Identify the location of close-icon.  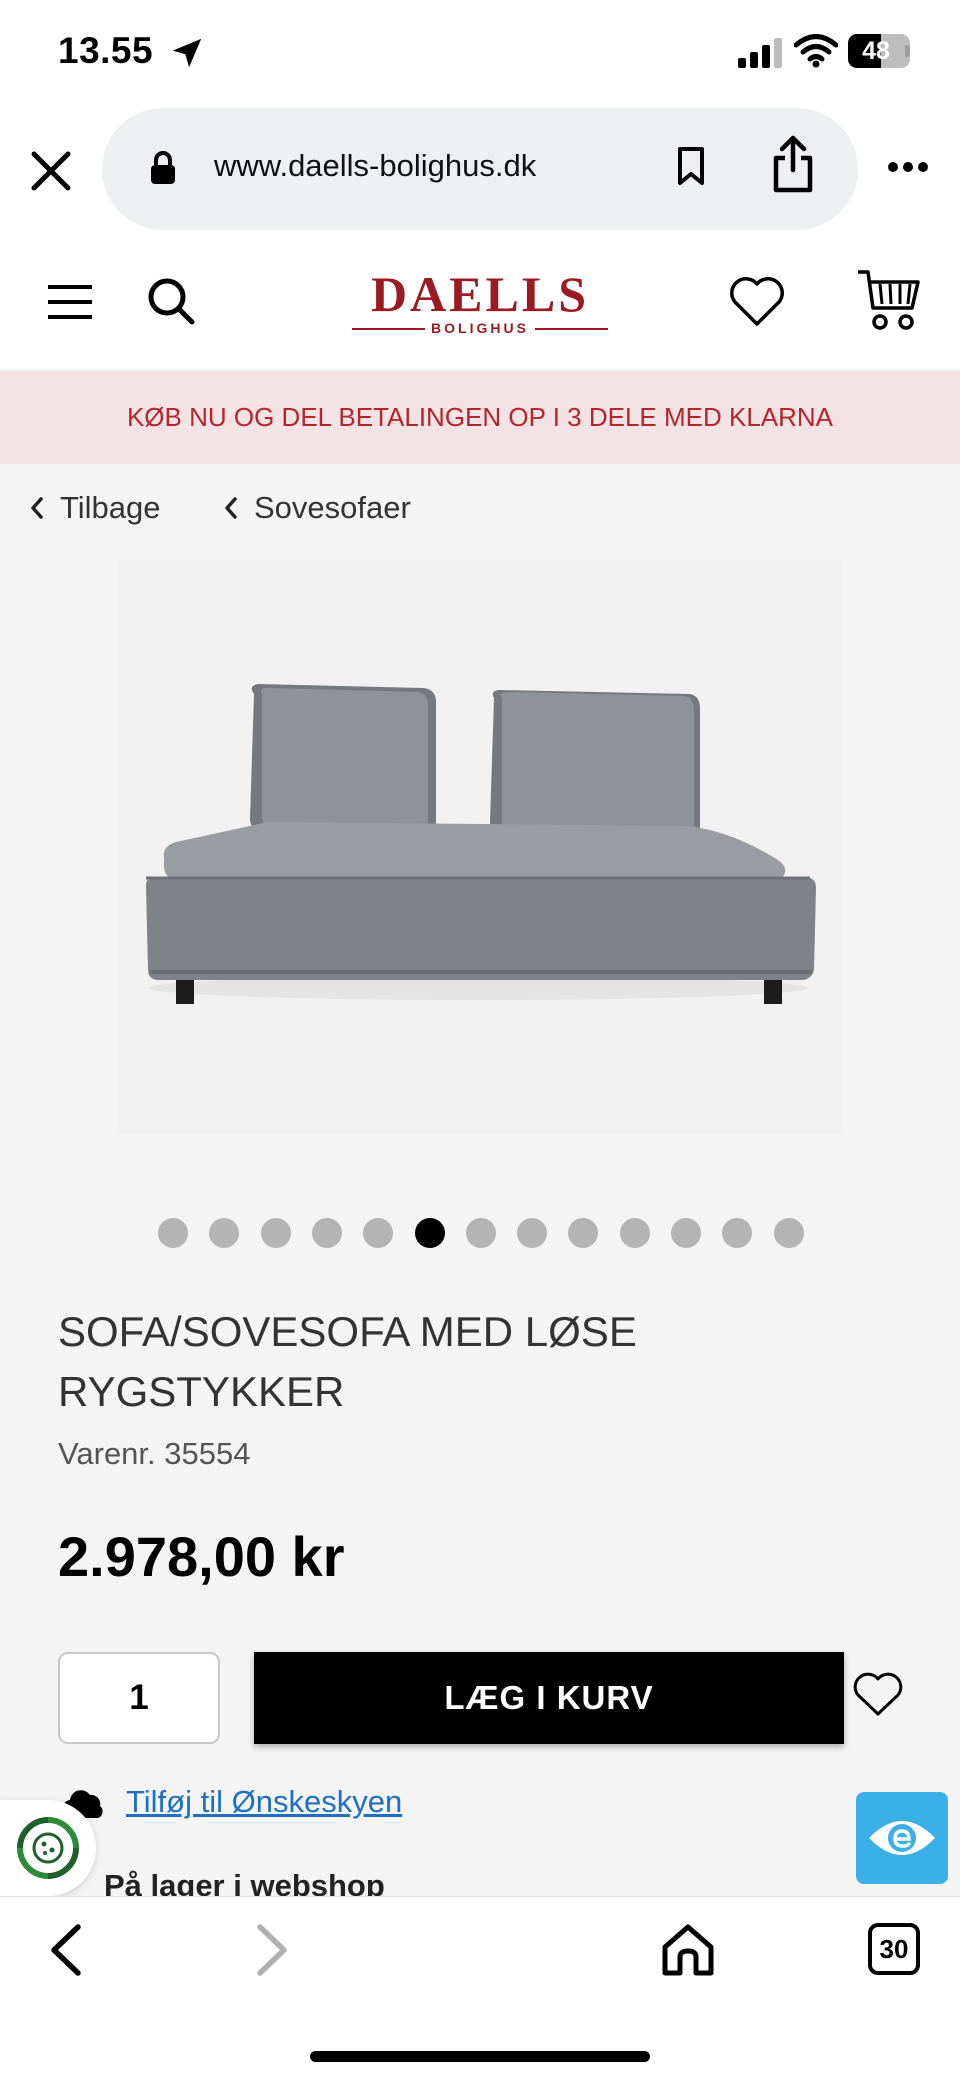
(51, 171).